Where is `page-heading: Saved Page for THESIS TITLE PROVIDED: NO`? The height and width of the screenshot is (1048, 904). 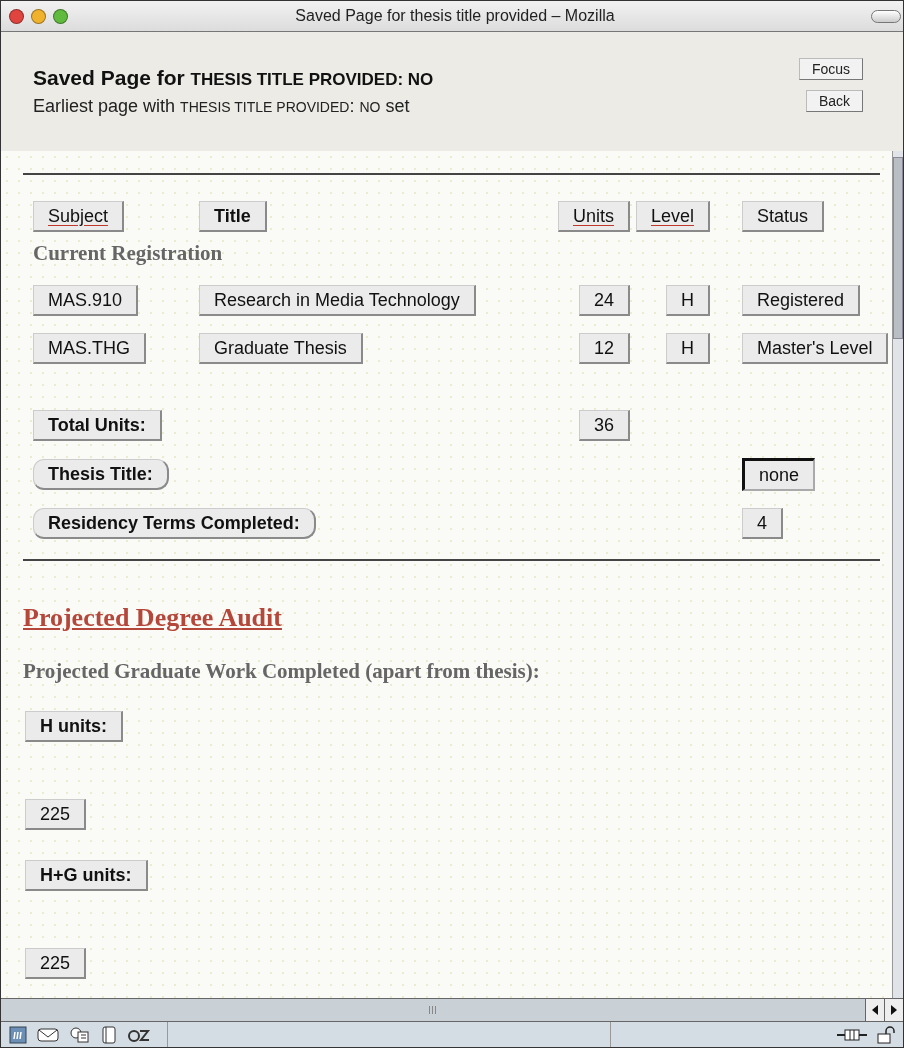 page-heading: Saved Page for THESIS TITLE PROVIDED: NO is located at coordinates (233, 78).